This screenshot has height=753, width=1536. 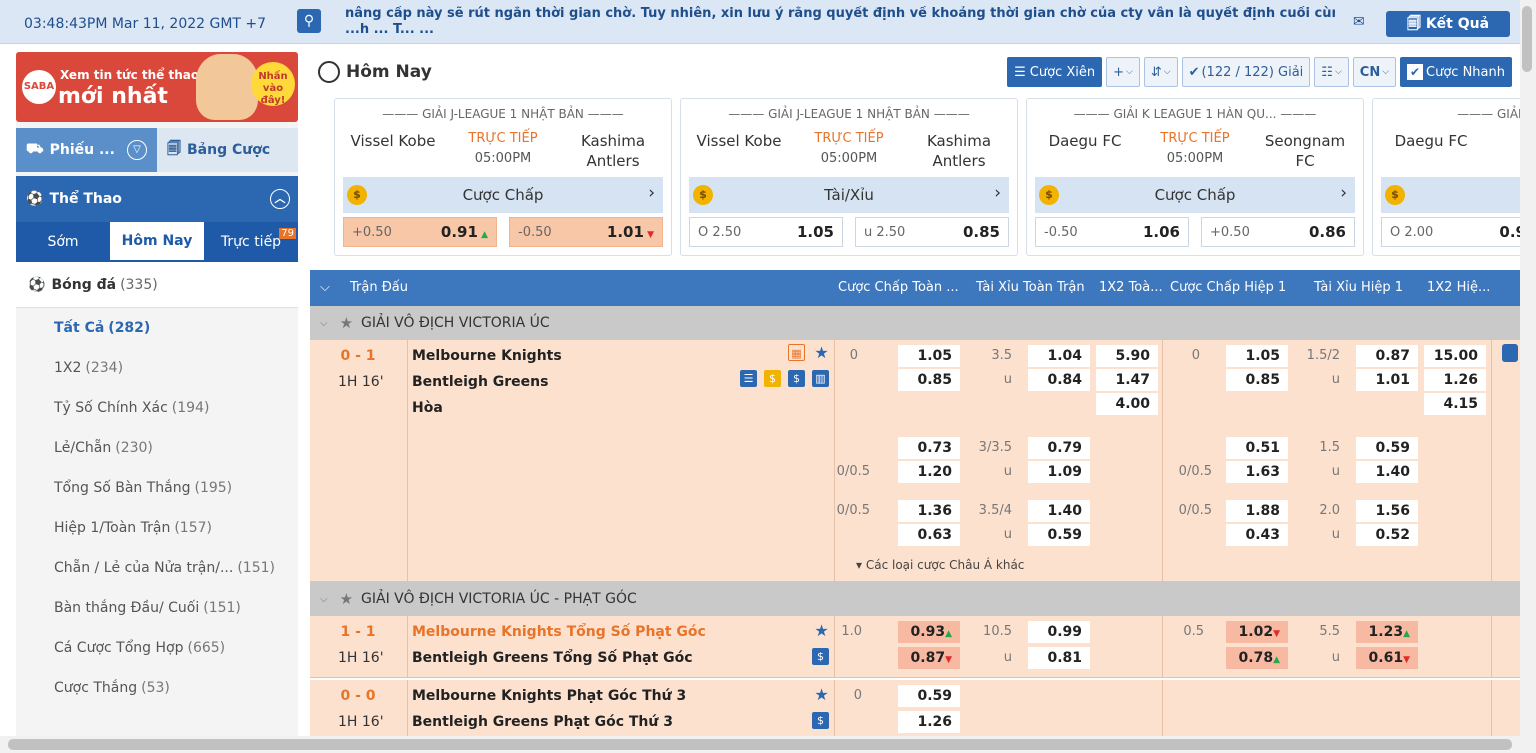 I want to click on bet-type-item: Cá Cược Tổng Hợp (665), so click(x=157, y=648).